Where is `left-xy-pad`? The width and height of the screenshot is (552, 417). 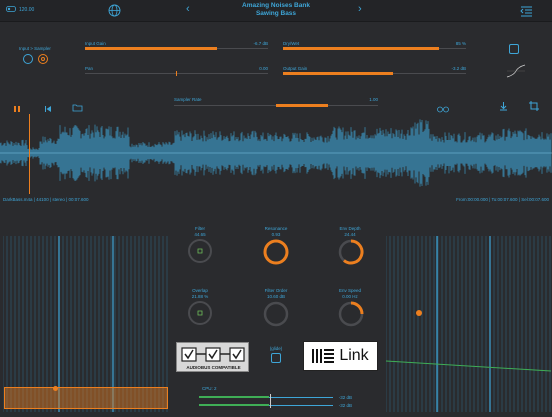 left-xy-pad is located at coordinates (85, 324).